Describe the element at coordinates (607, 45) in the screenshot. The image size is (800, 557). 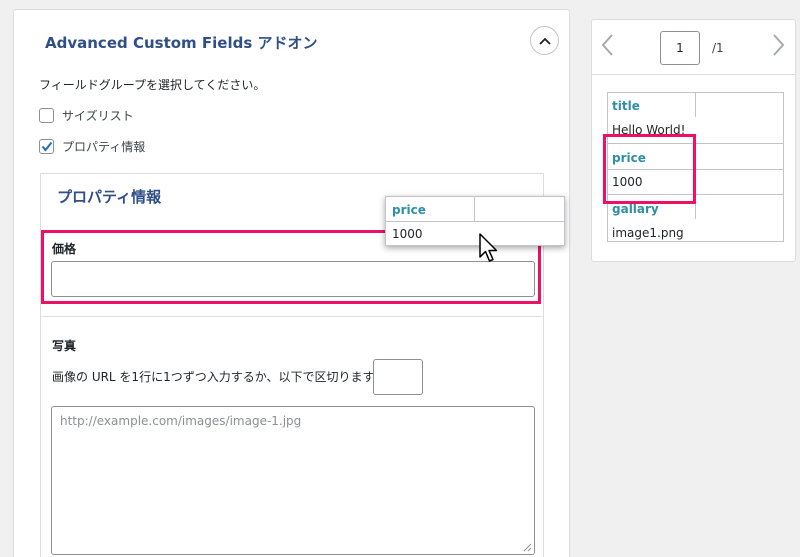
I see `chevron-left-icon` at that location.